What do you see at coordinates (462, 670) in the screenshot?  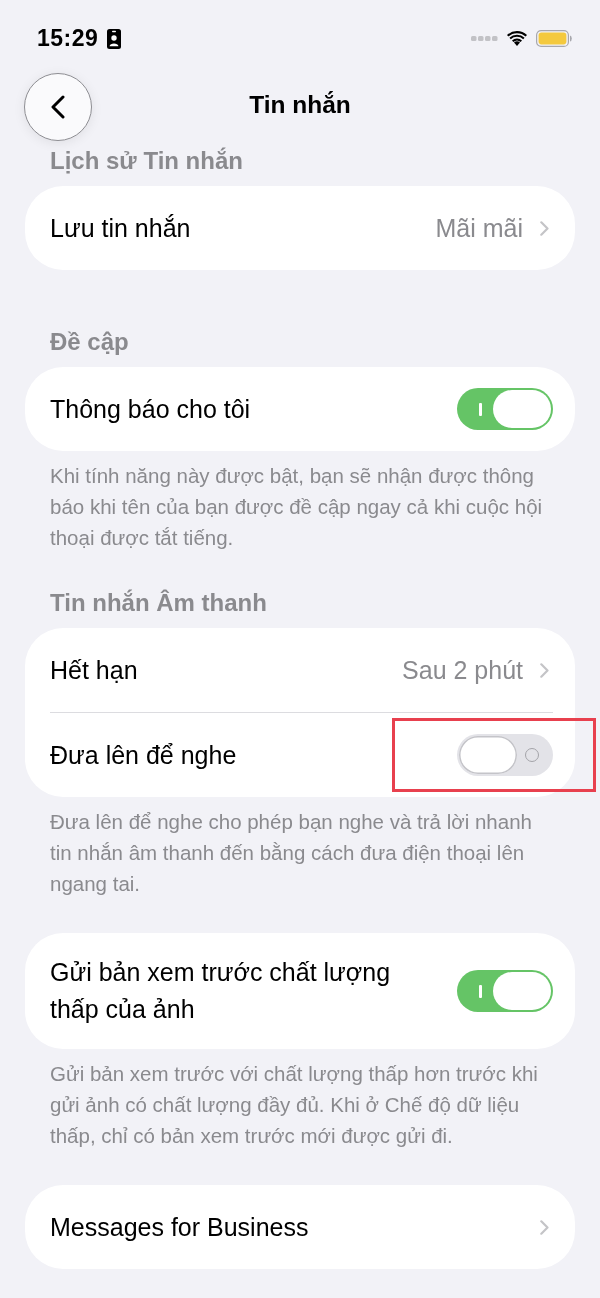 I see `setting-value: Sau 2 phút` at bounding box center [462, 670].